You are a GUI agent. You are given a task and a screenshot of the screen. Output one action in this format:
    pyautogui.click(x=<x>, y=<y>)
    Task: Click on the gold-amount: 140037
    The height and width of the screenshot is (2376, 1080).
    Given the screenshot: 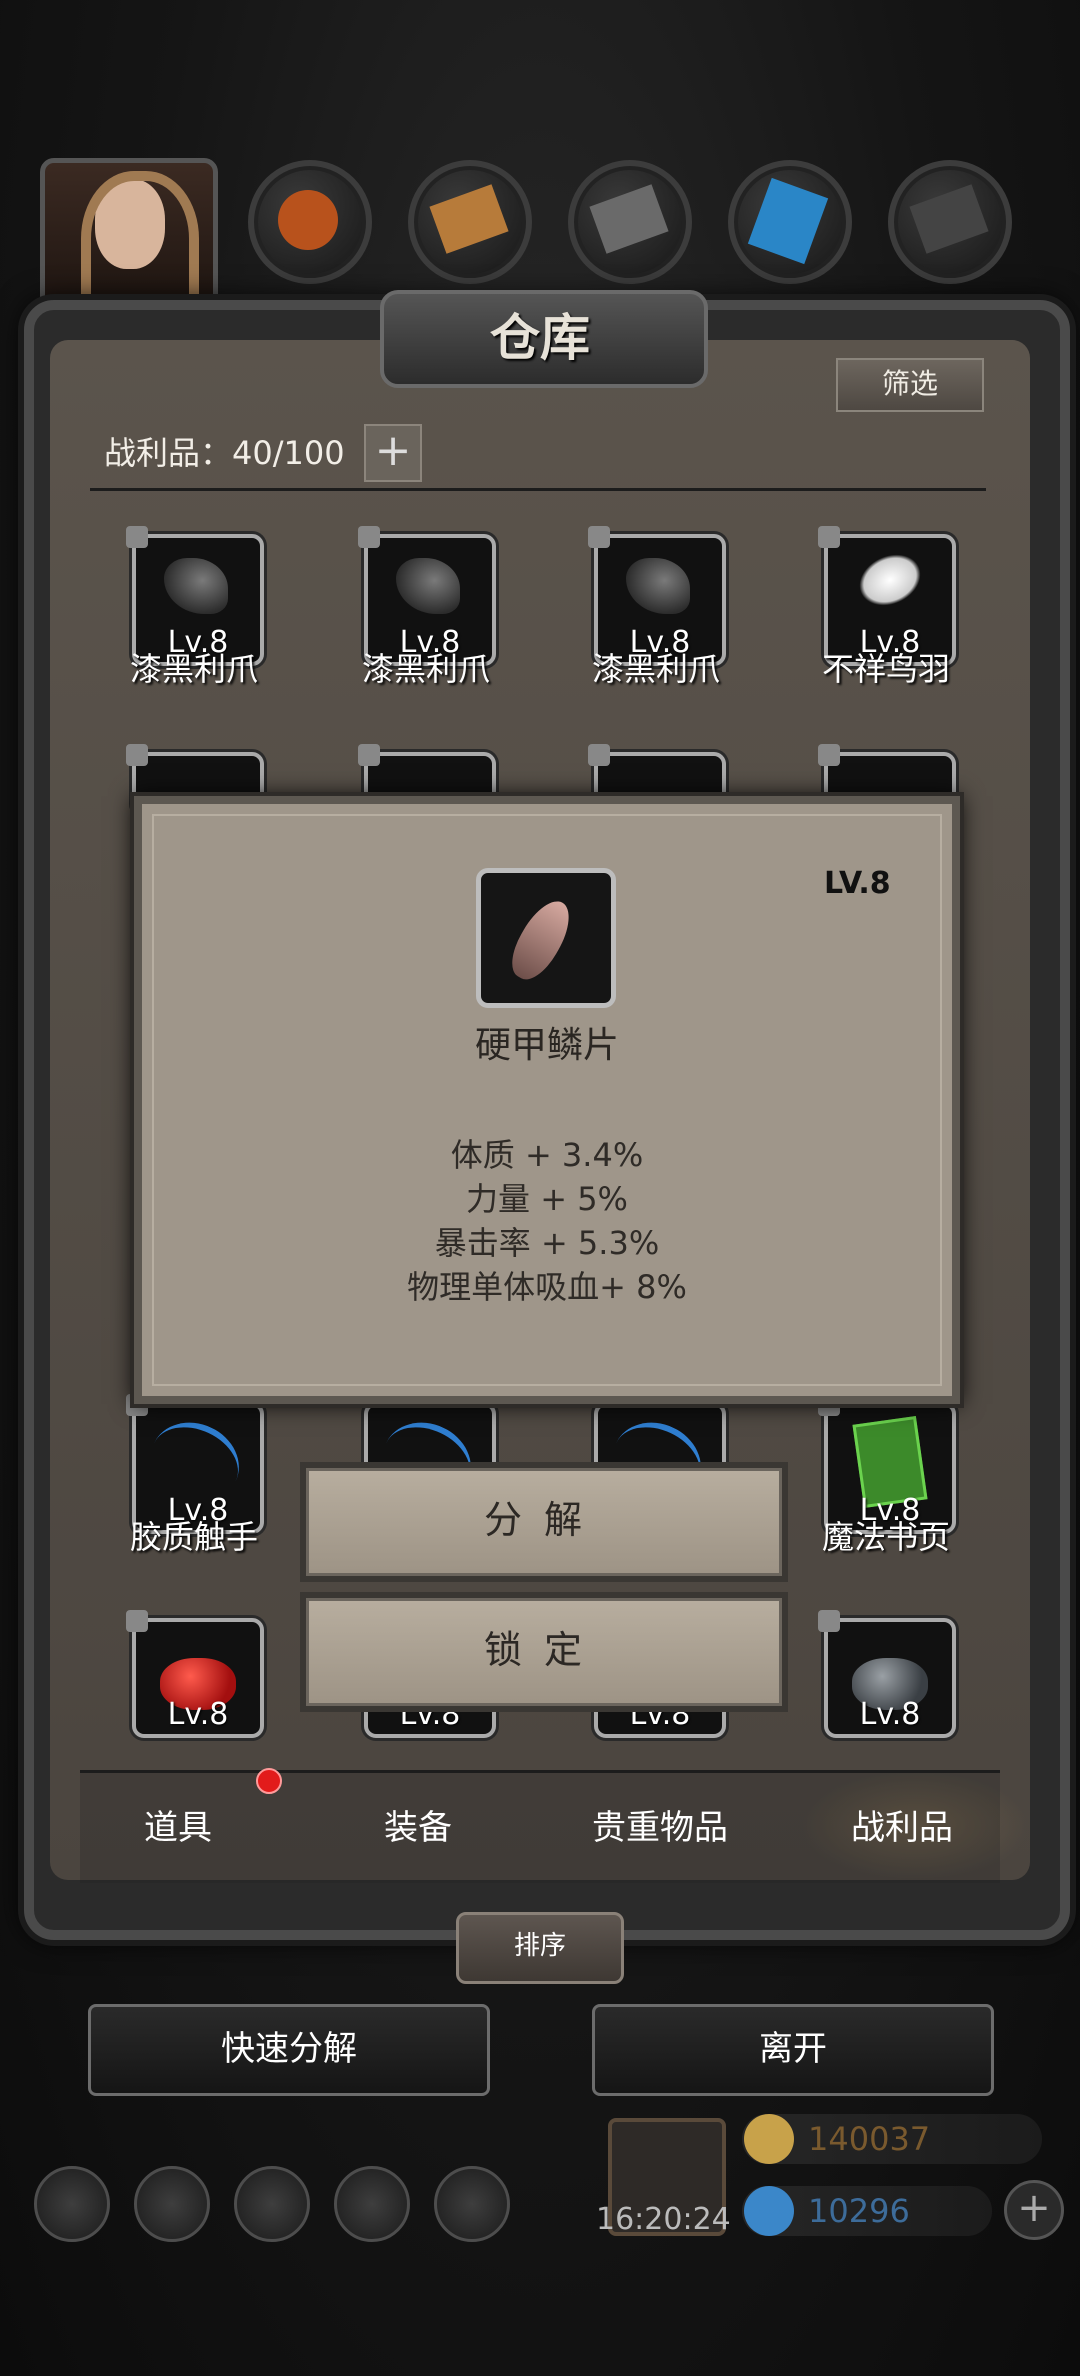 What is the action you would take?
    pyautogui.click(x=869, y=2139)
    